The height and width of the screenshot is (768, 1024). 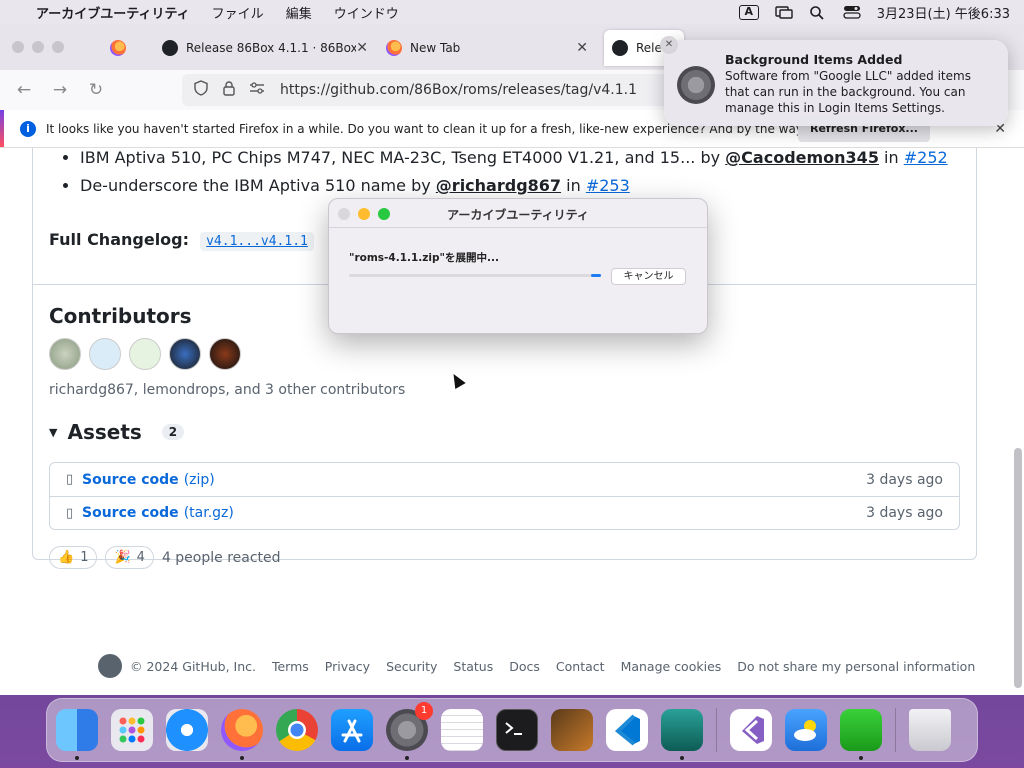 What do you see at coordinates (891, 157) in the screenshot?
I see `note-in: in` at bounding box center [891, 157].